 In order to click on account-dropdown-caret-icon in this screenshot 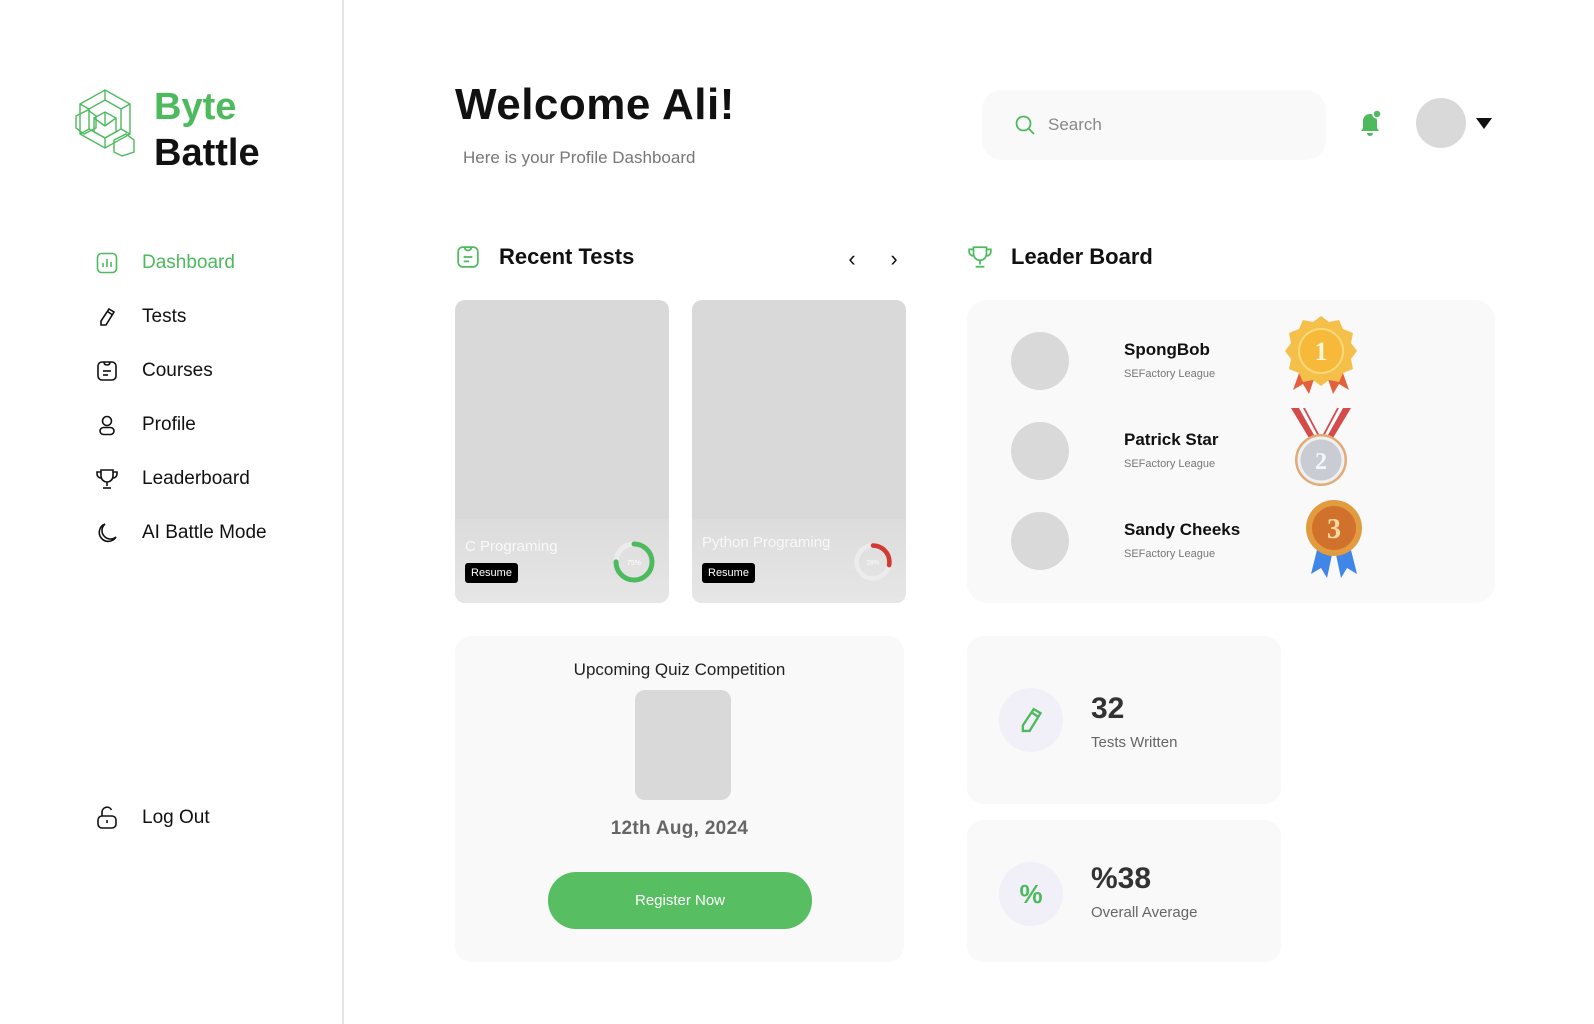, I will do `click(1484, 123)`.